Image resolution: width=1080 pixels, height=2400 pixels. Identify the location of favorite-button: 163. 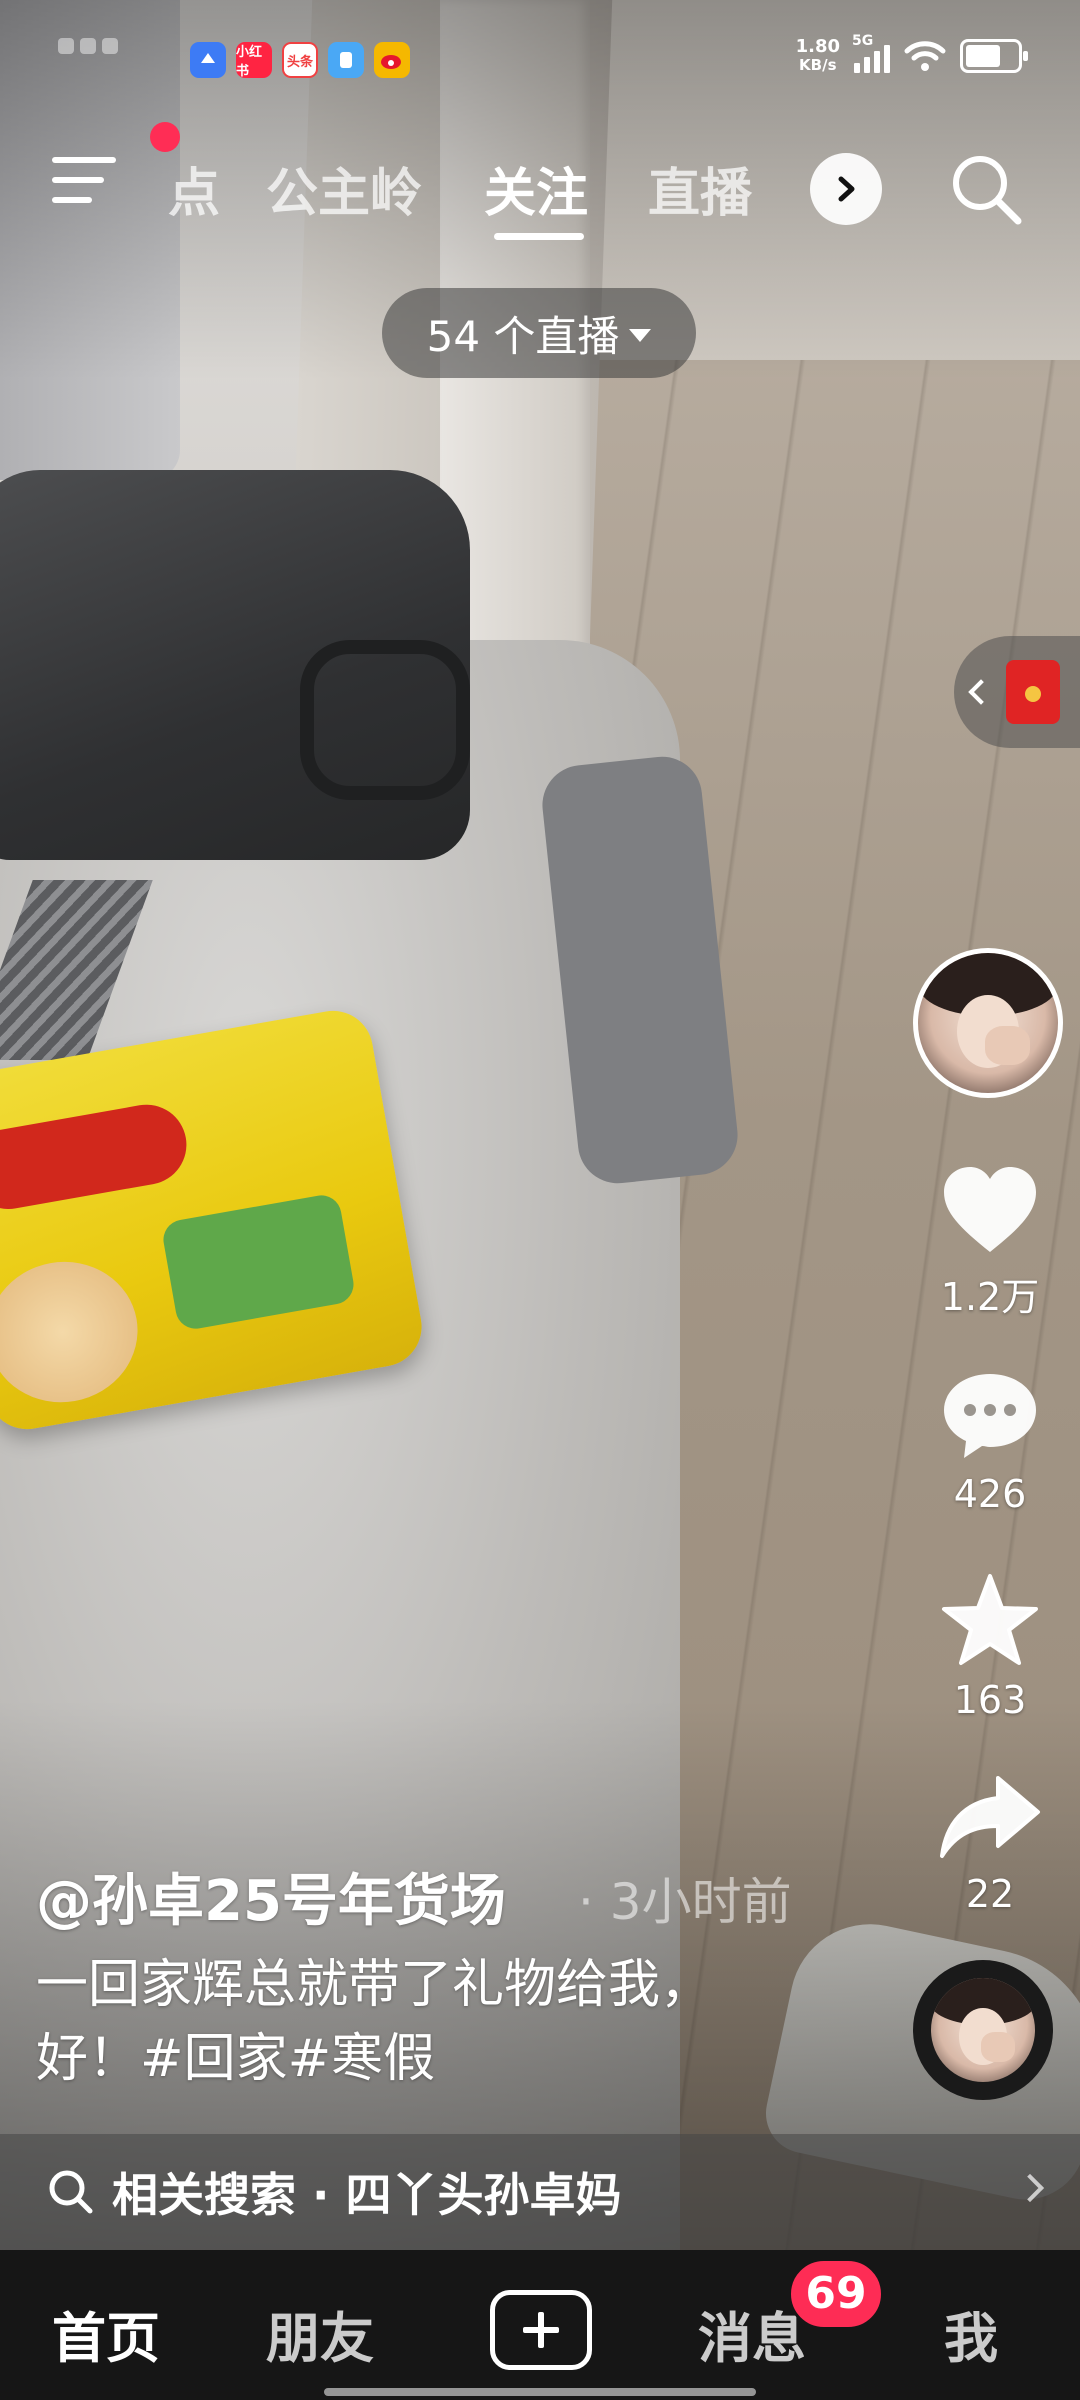
(990, 1647).